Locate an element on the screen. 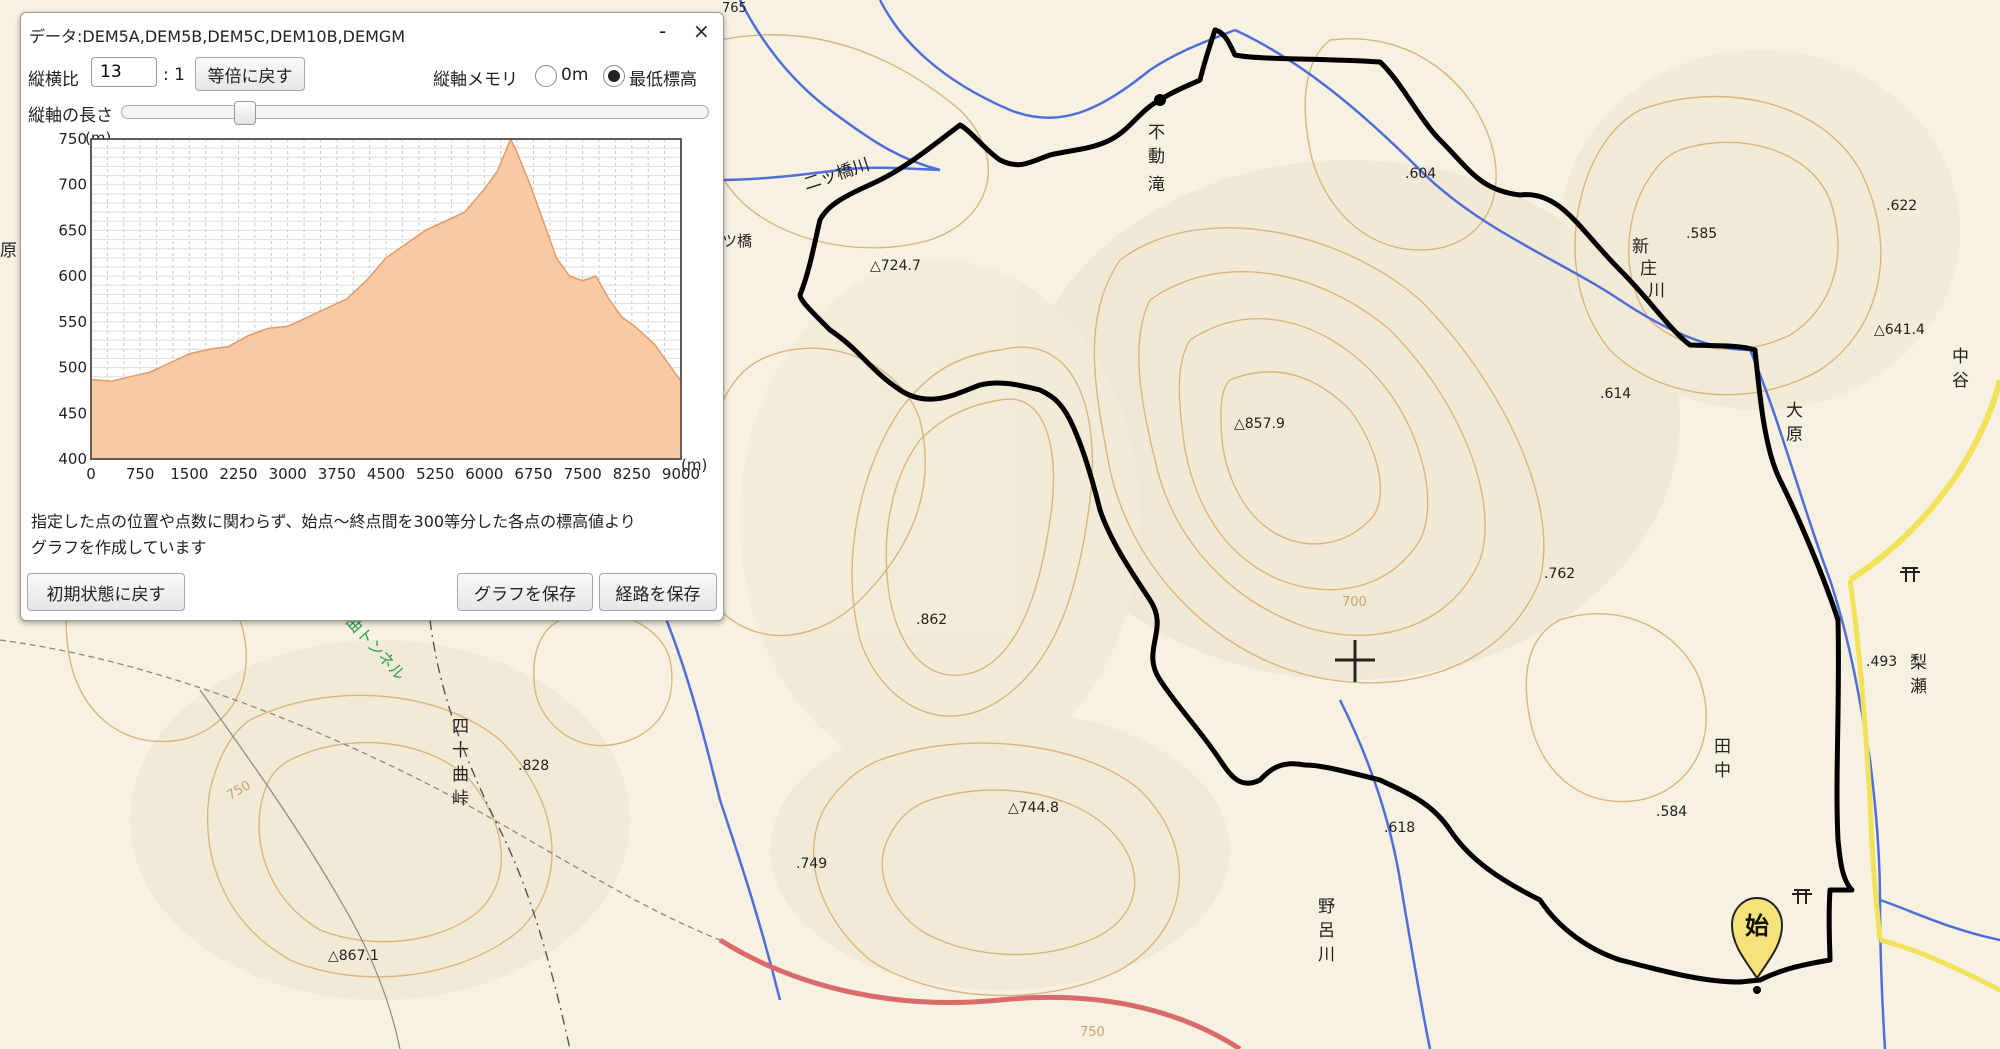  river-label: 庄 is located at coordinates (1648, 269).